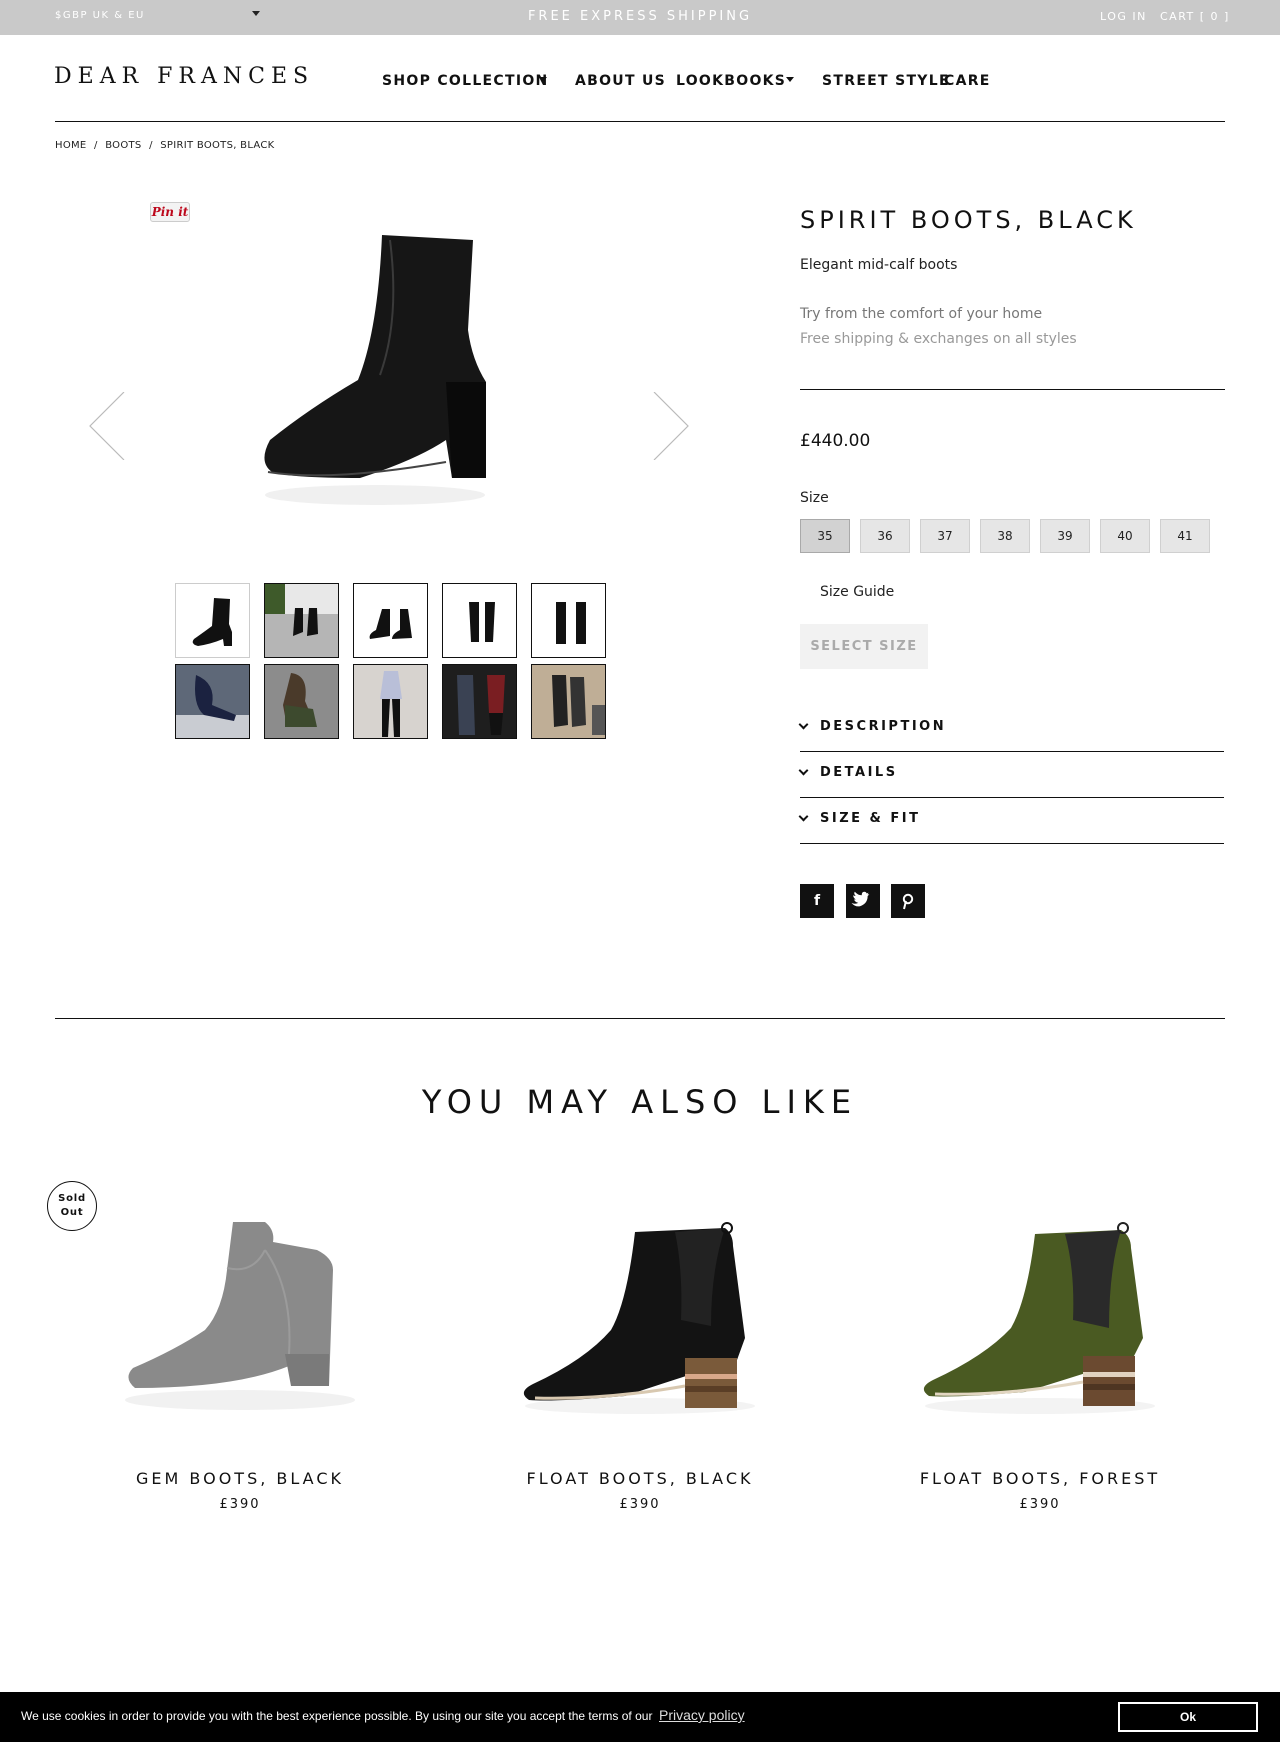  I want to click on accordion-label: DESCRIPTION, so click(883, 726).